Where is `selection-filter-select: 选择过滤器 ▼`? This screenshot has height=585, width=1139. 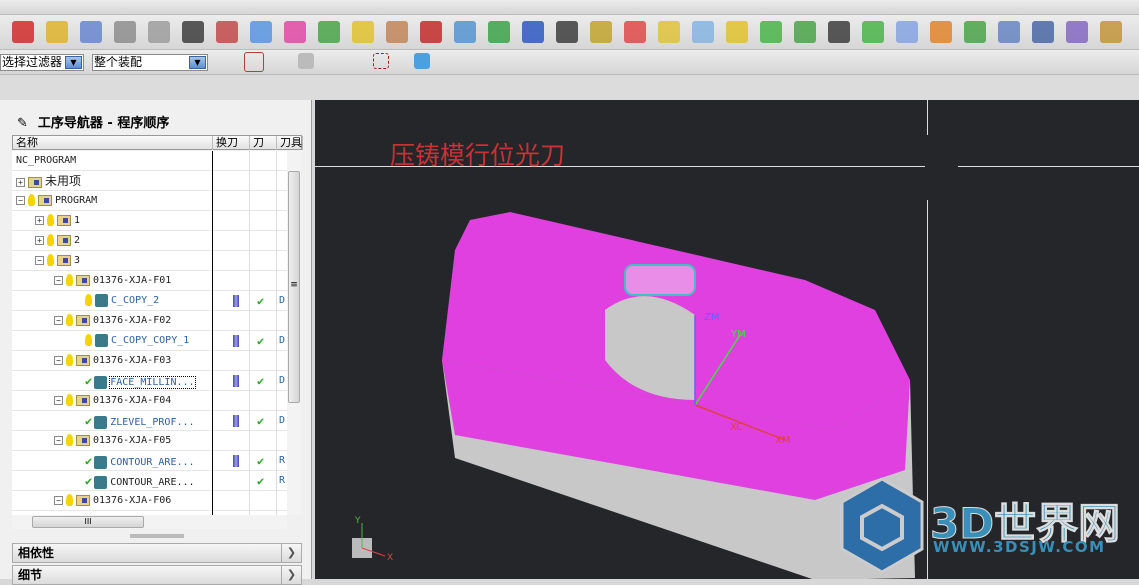 selection-filter-select: 选择过滤器 ▼ is located at coordinates (42, 62).